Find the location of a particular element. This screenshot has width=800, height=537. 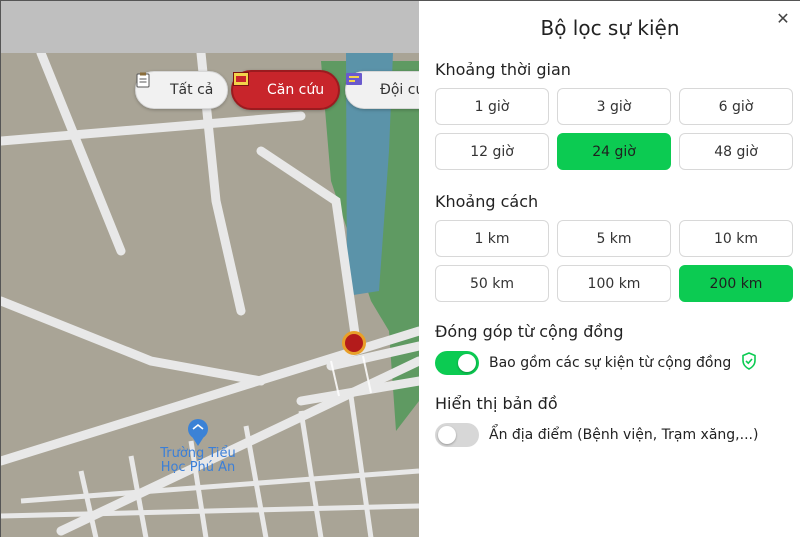

hide-places-toggle is located at coordinates (457, 435).